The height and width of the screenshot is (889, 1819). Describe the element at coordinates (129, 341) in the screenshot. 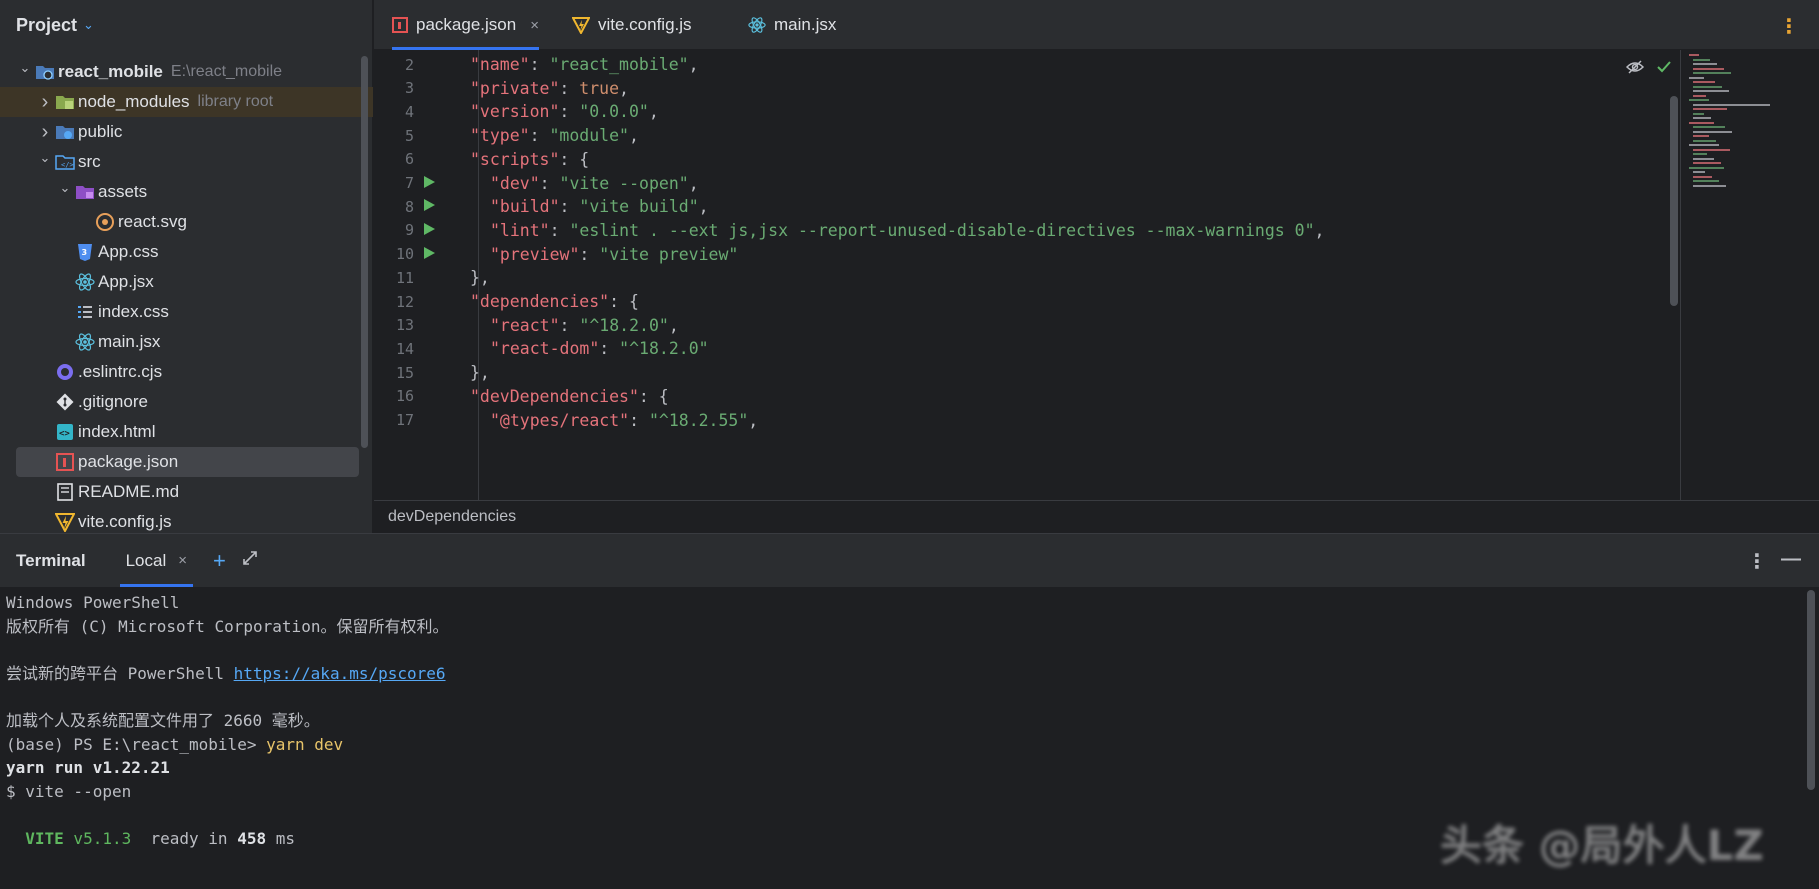

I see `tree-item-label: main.jsx` at that location.